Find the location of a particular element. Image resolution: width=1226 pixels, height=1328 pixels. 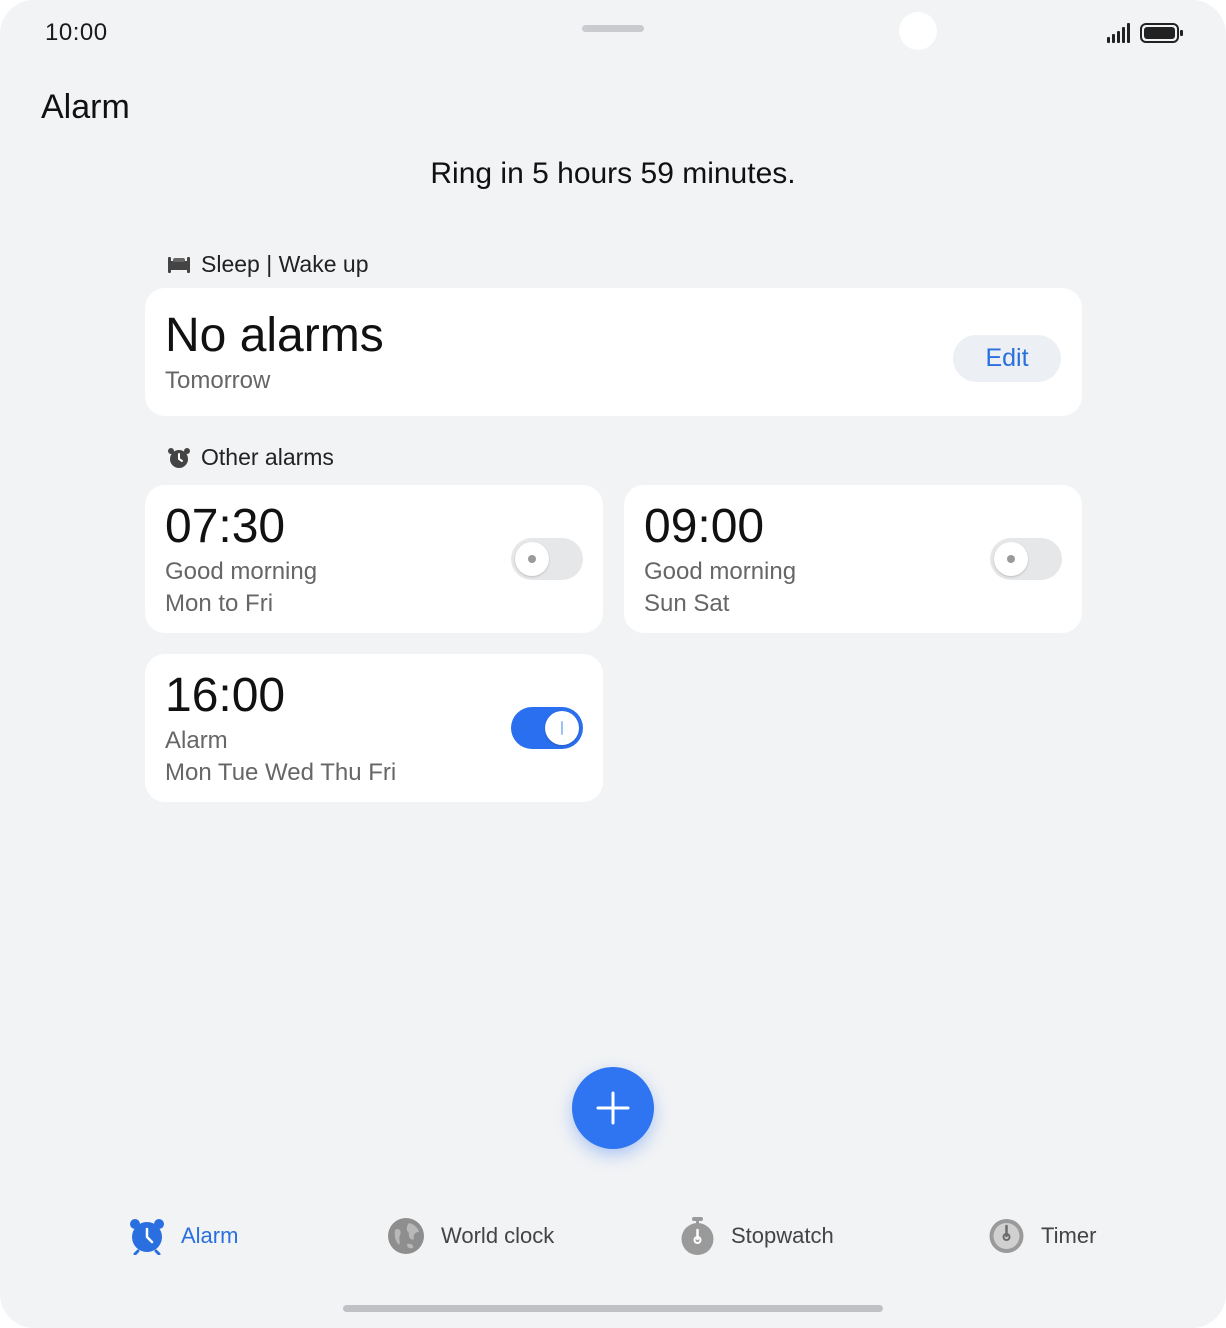

alarm-card: 07:30 Good morning Mon to Fri is located at coordinates (374, 559).